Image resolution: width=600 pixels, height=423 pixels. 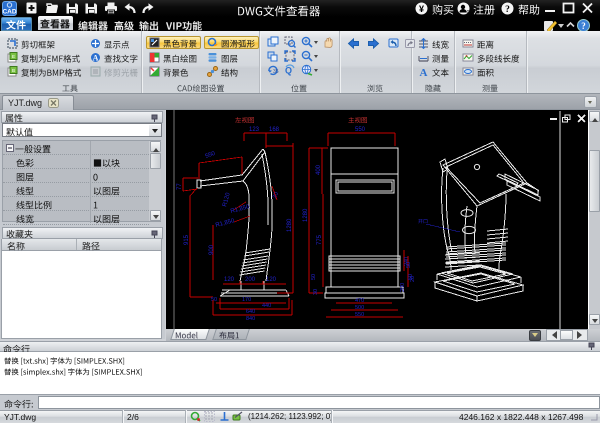 I want to click on svg-text: 915, so click(x=187, y=239).